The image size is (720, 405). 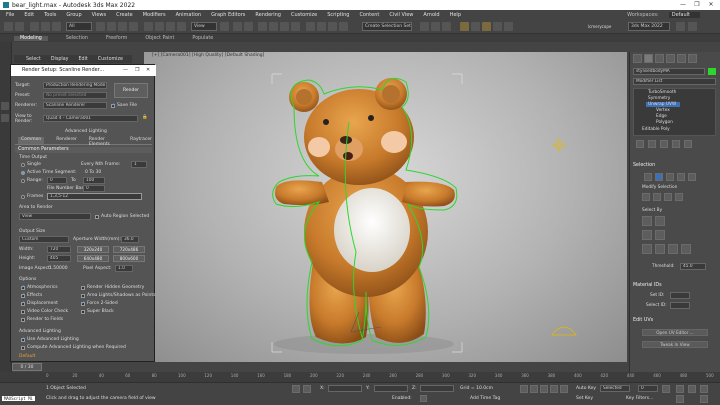 What do you see at coordinates (660, 221) in the screenshot?
I see `select-by-smoothing-icon` at bounding box center [660, 221].